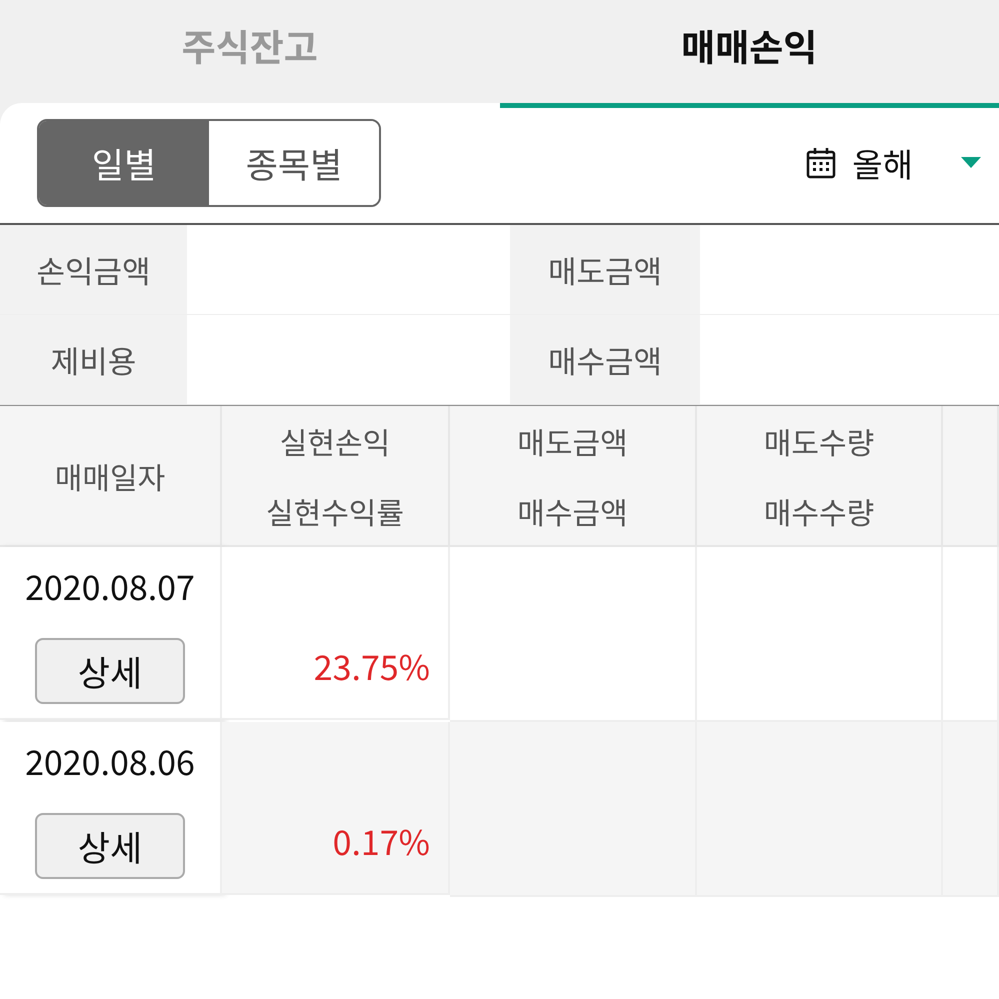 The image size is (999, 999). Describe the element at coordinates (572, 510) in the screenshot. I see `column-header: 매수금액` at that location.